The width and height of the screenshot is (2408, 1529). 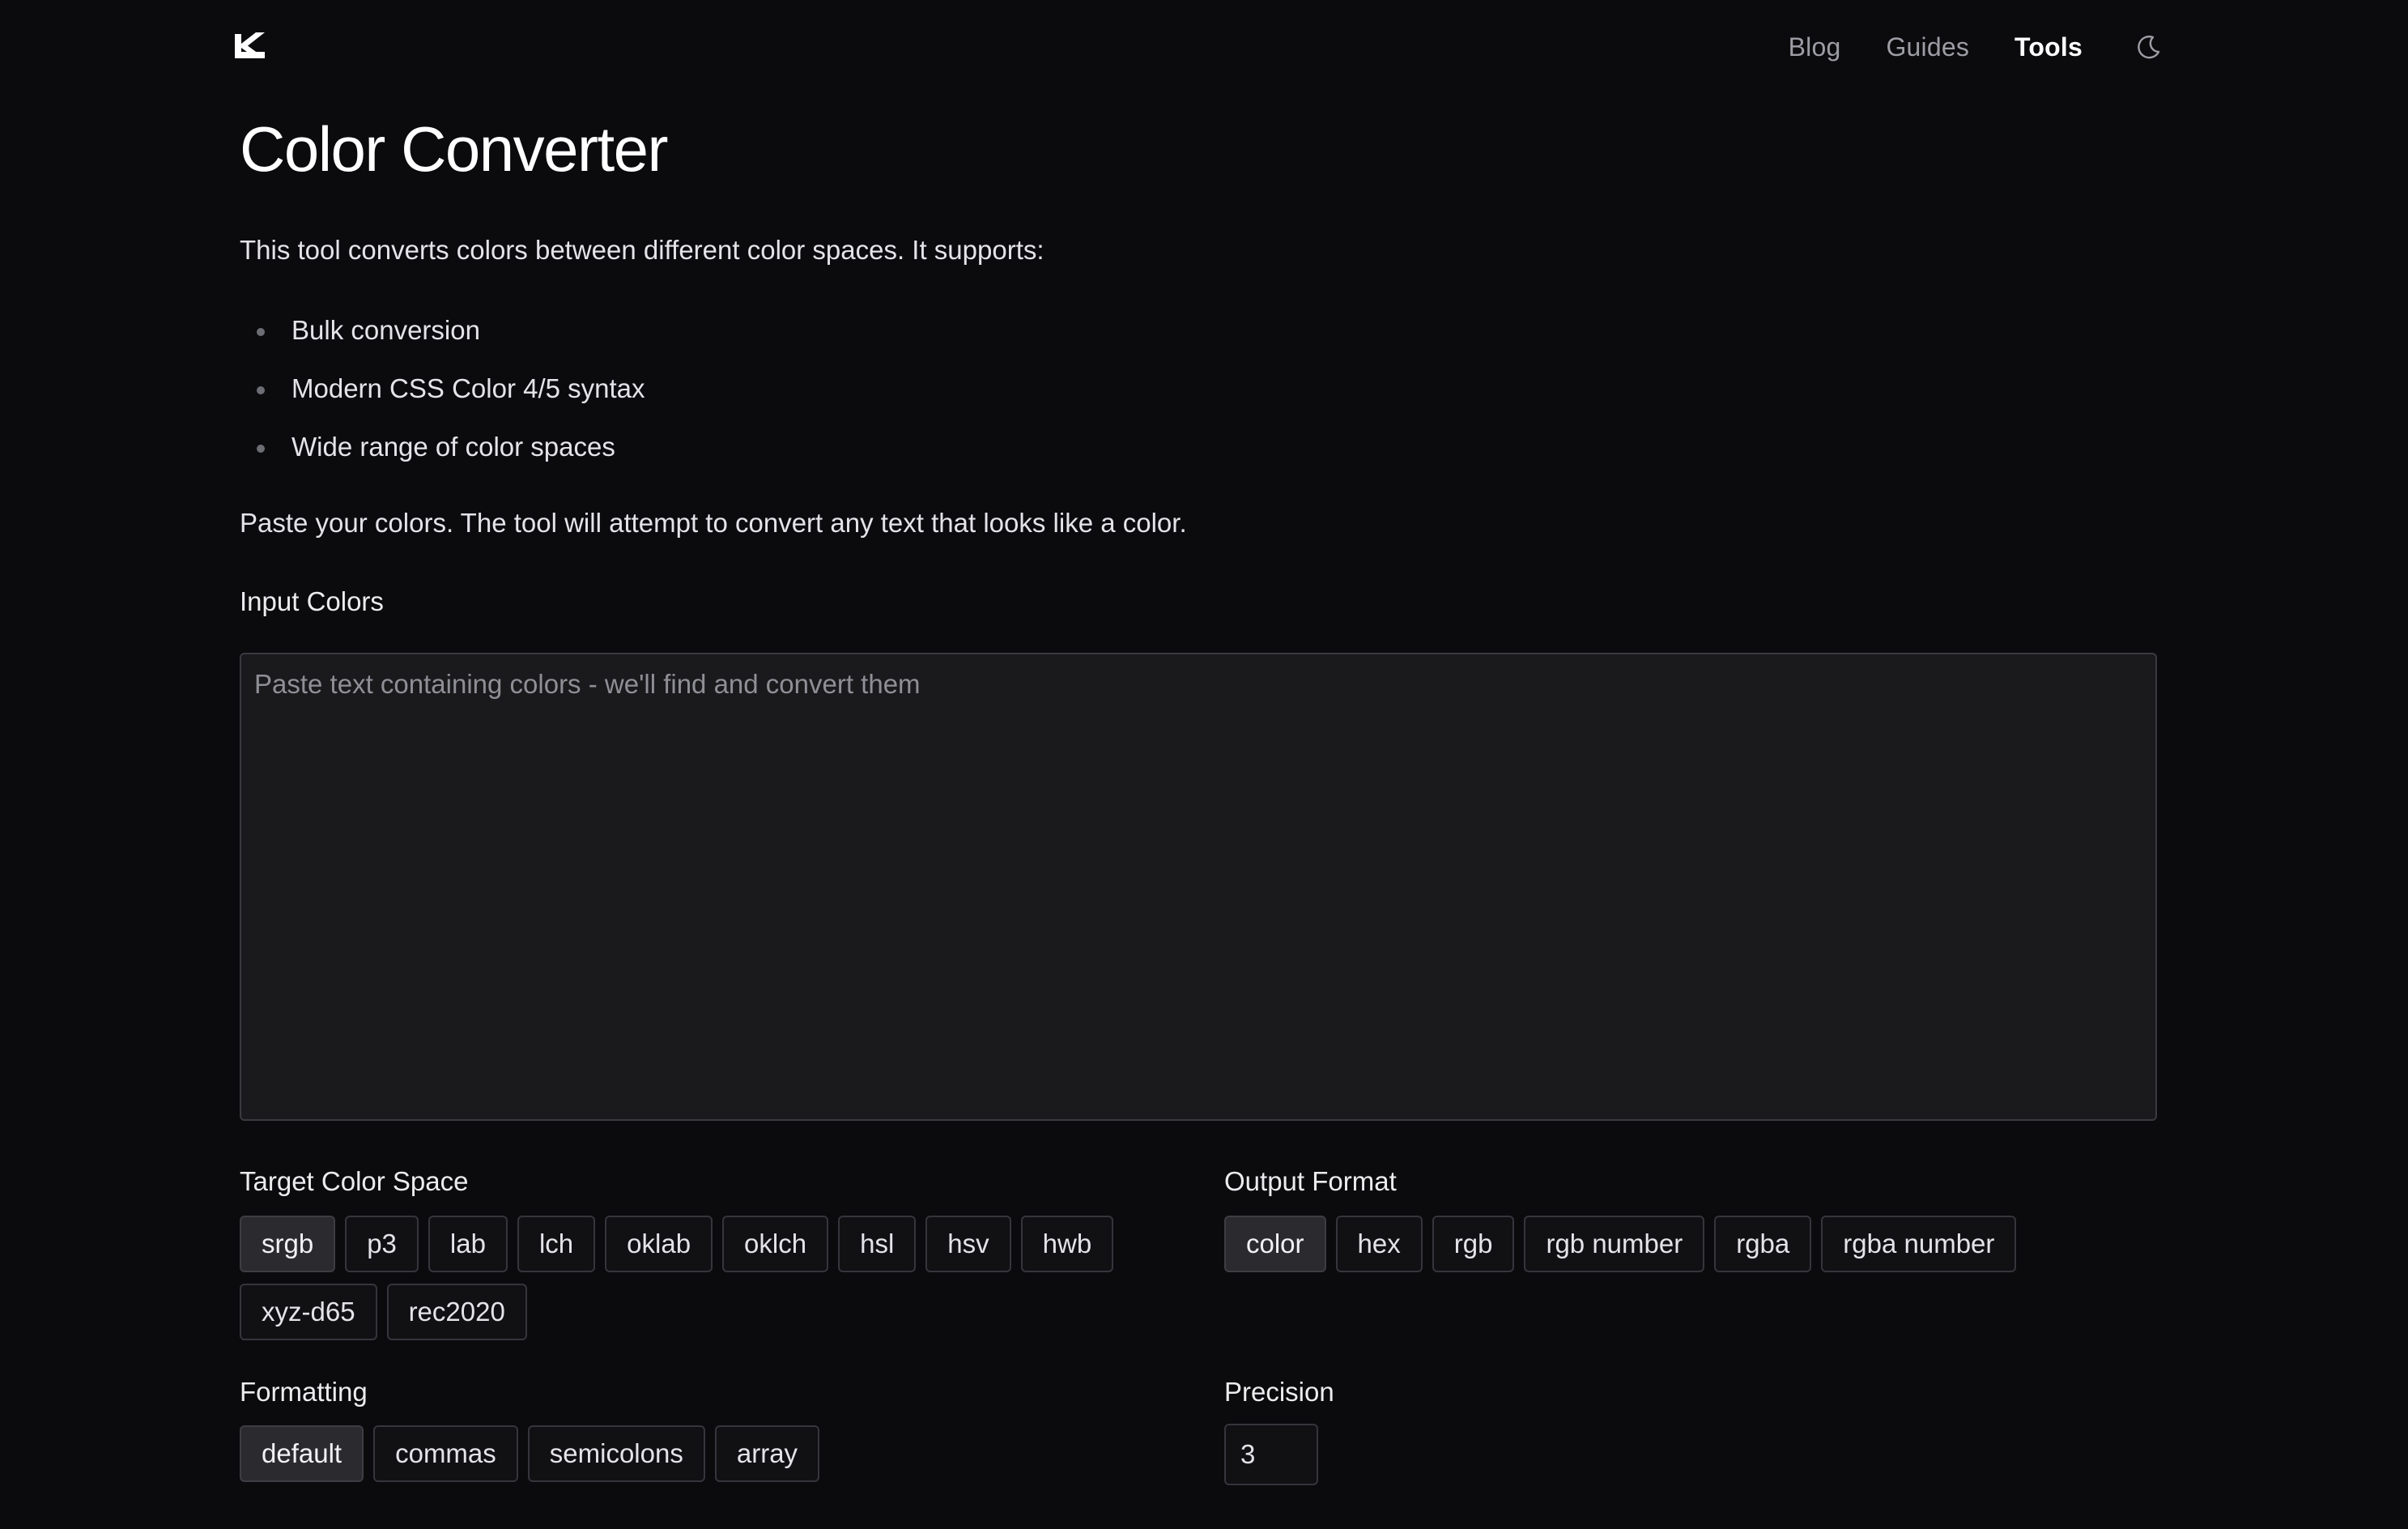 What do you see at coordinates (878, 1244) in the screenshot?
I see `color-space-option-hsl: hsl` at bounding box center [878, 1244].